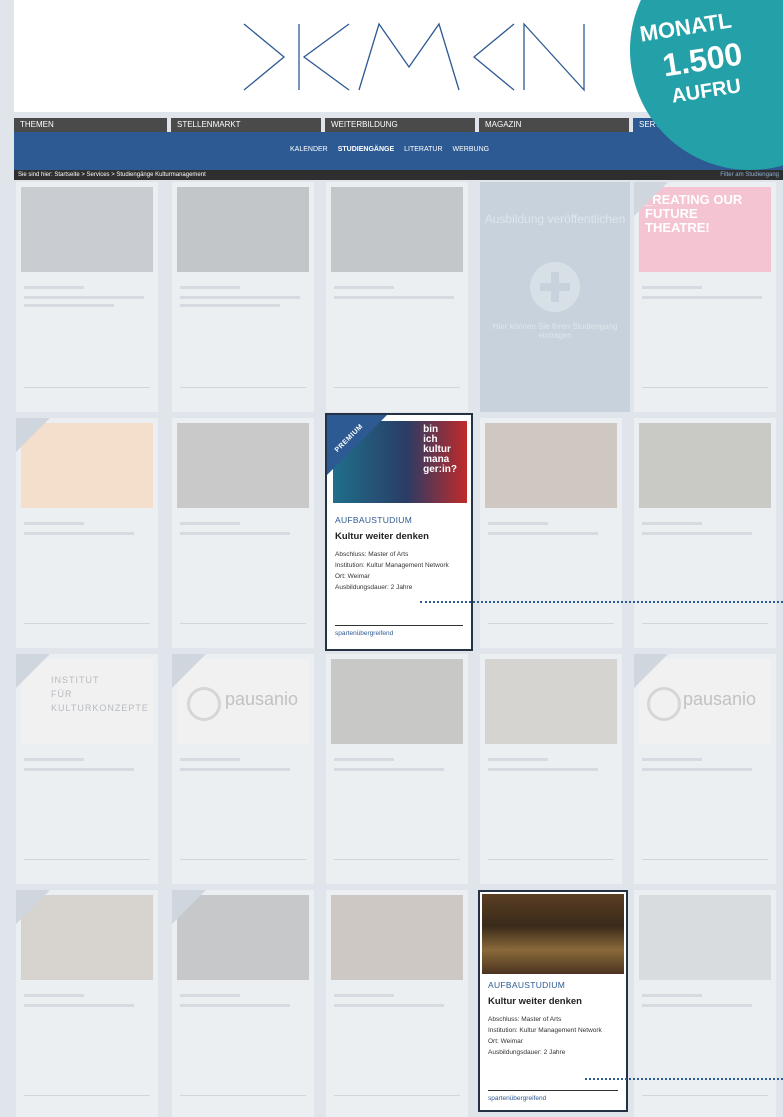  I want to click on nav-stellenmarkt: STELLENMARKT, so click(246, 125).